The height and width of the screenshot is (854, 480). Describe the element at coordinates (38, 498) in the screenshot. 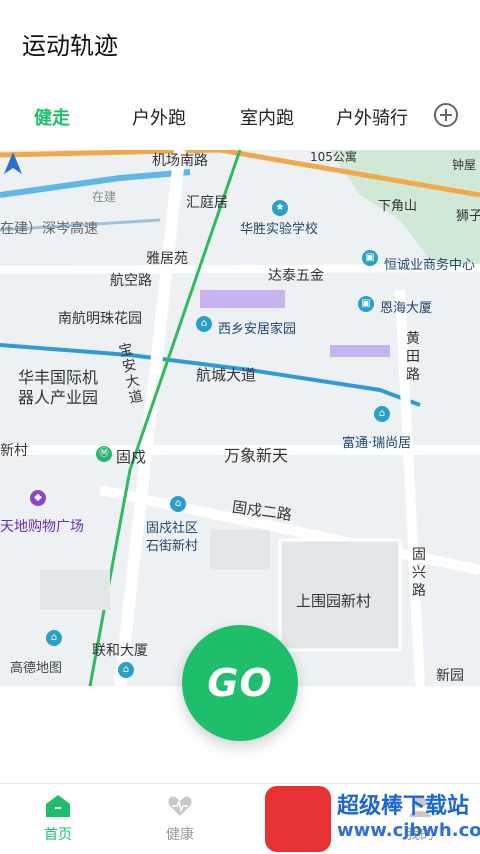

I see `shopping-icon: ◆` at that location.